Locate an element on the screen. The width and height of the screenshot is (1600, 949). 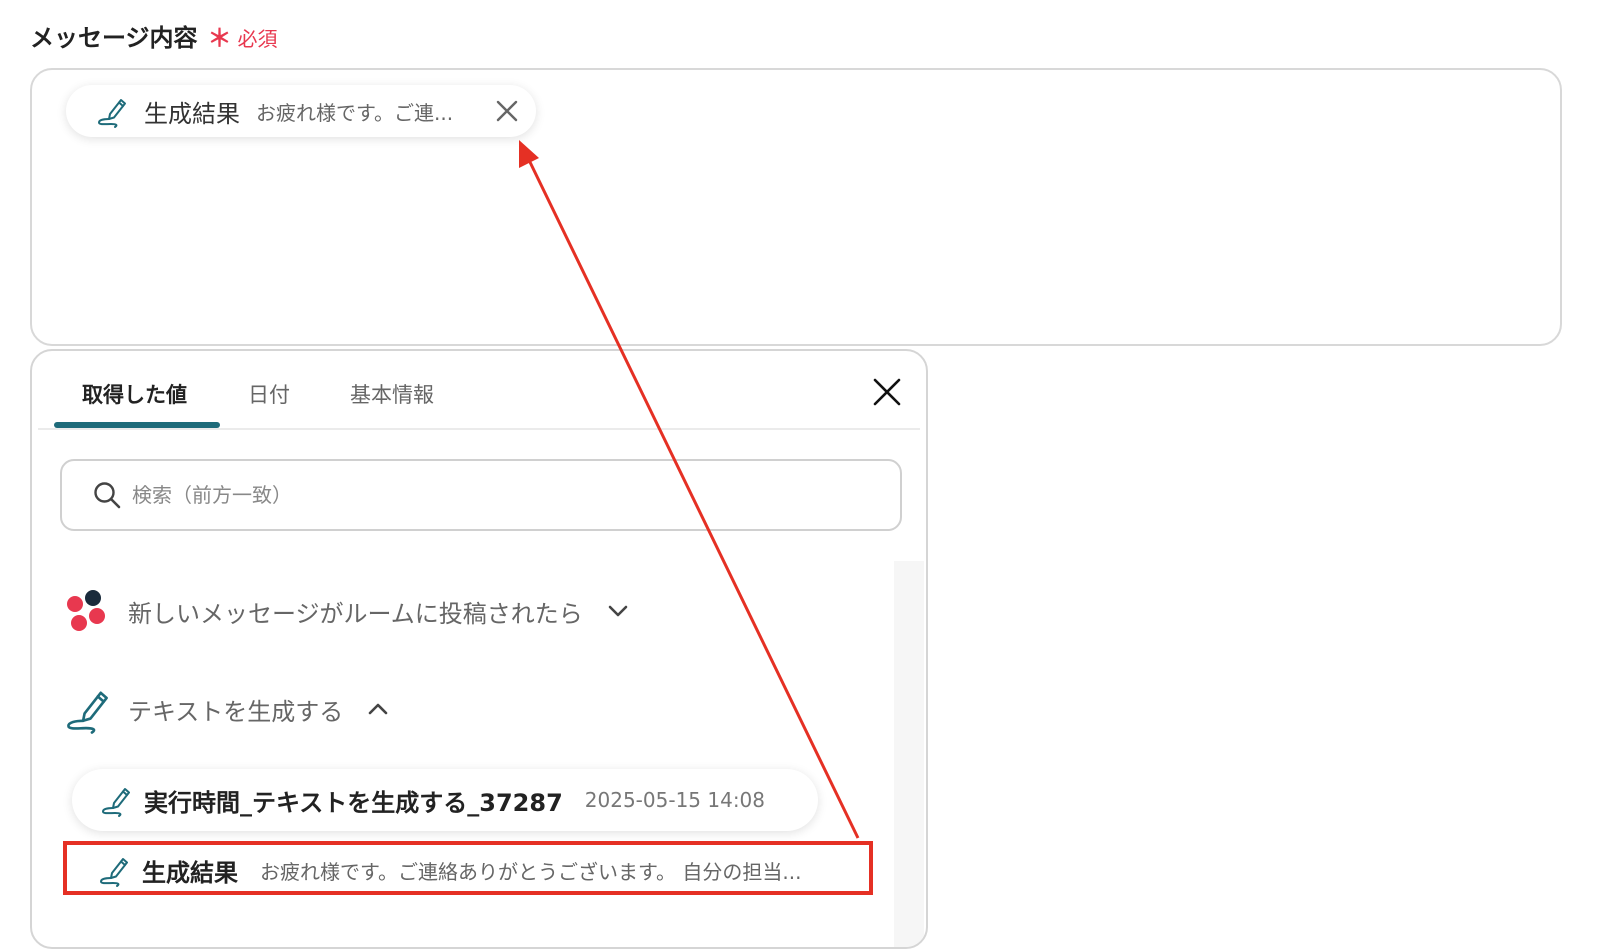
field-label-text: メッセージ内容 is located at coordinates (114, 38).